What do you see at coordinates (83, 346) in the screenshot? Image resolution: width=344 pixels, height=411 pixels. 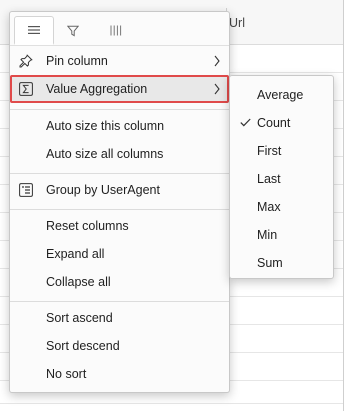 I see `menu-item-label: Sort descend` at bounding box center [83, 346].